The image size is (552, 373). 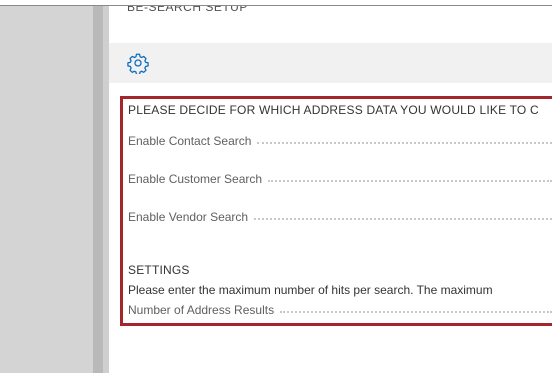 I want to click on customer-search-field: Enable Customer Search, so click(x=340, y=179).